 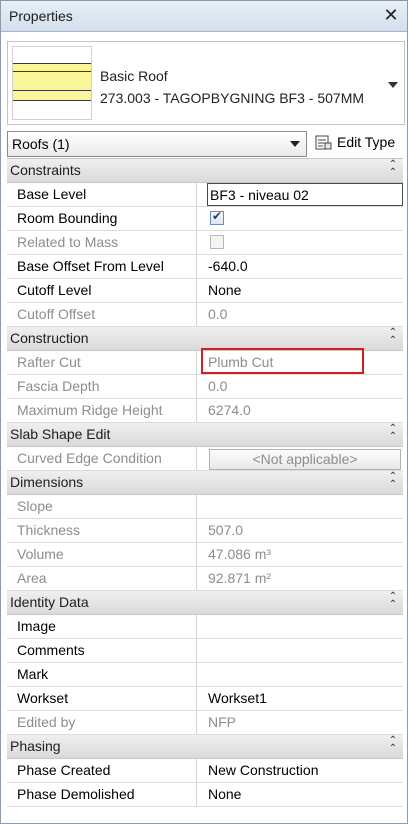 I want to click on property-name: Image, so click(x=102, y=626).